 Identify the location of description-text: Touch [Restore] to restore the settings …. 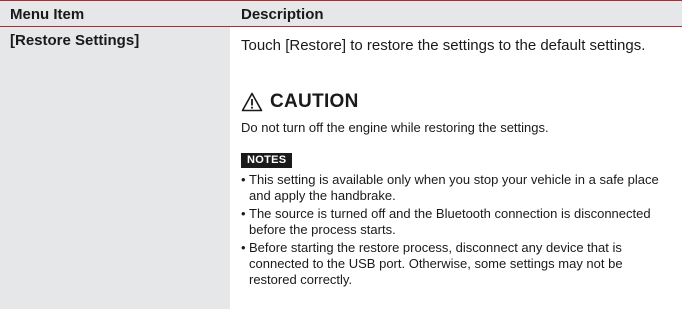
(443, 45).